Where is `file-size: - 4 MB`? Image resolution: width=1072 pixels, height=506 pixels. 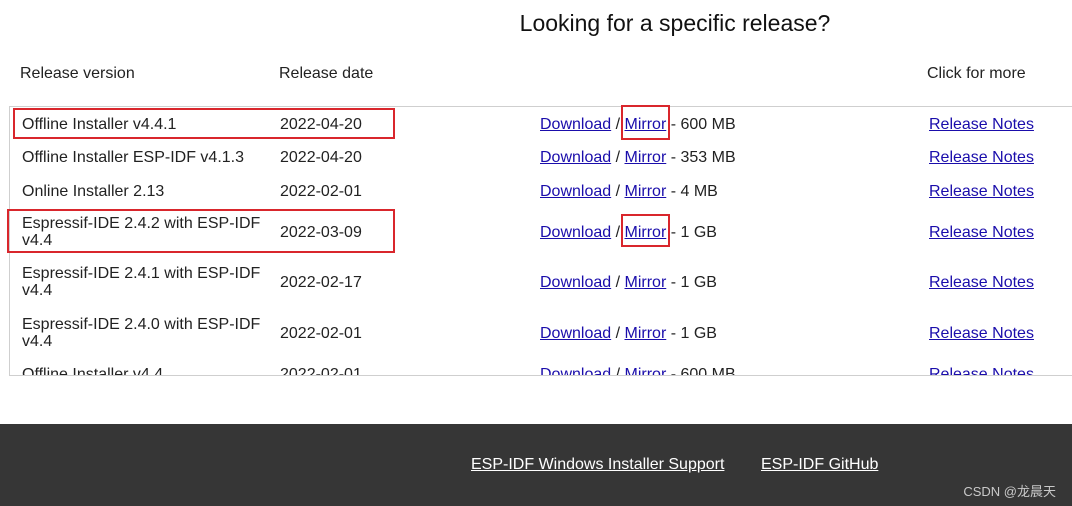 file-size: - 4 MB is located at coordinates (694, 191).